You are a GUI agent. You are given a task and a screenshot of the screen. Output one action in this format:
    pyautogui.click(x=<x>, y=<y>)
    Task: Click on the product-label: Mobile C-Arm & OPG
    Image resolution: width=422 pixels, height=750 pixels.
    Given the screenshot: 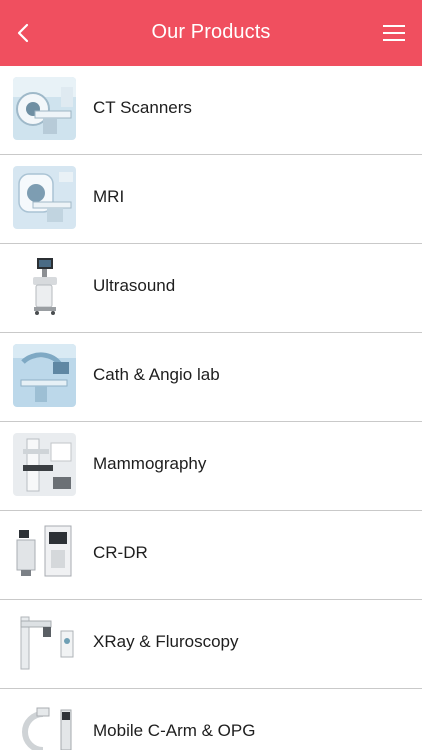 What is the action you would take?
    pyautogui.click(x=174, y=730)
    